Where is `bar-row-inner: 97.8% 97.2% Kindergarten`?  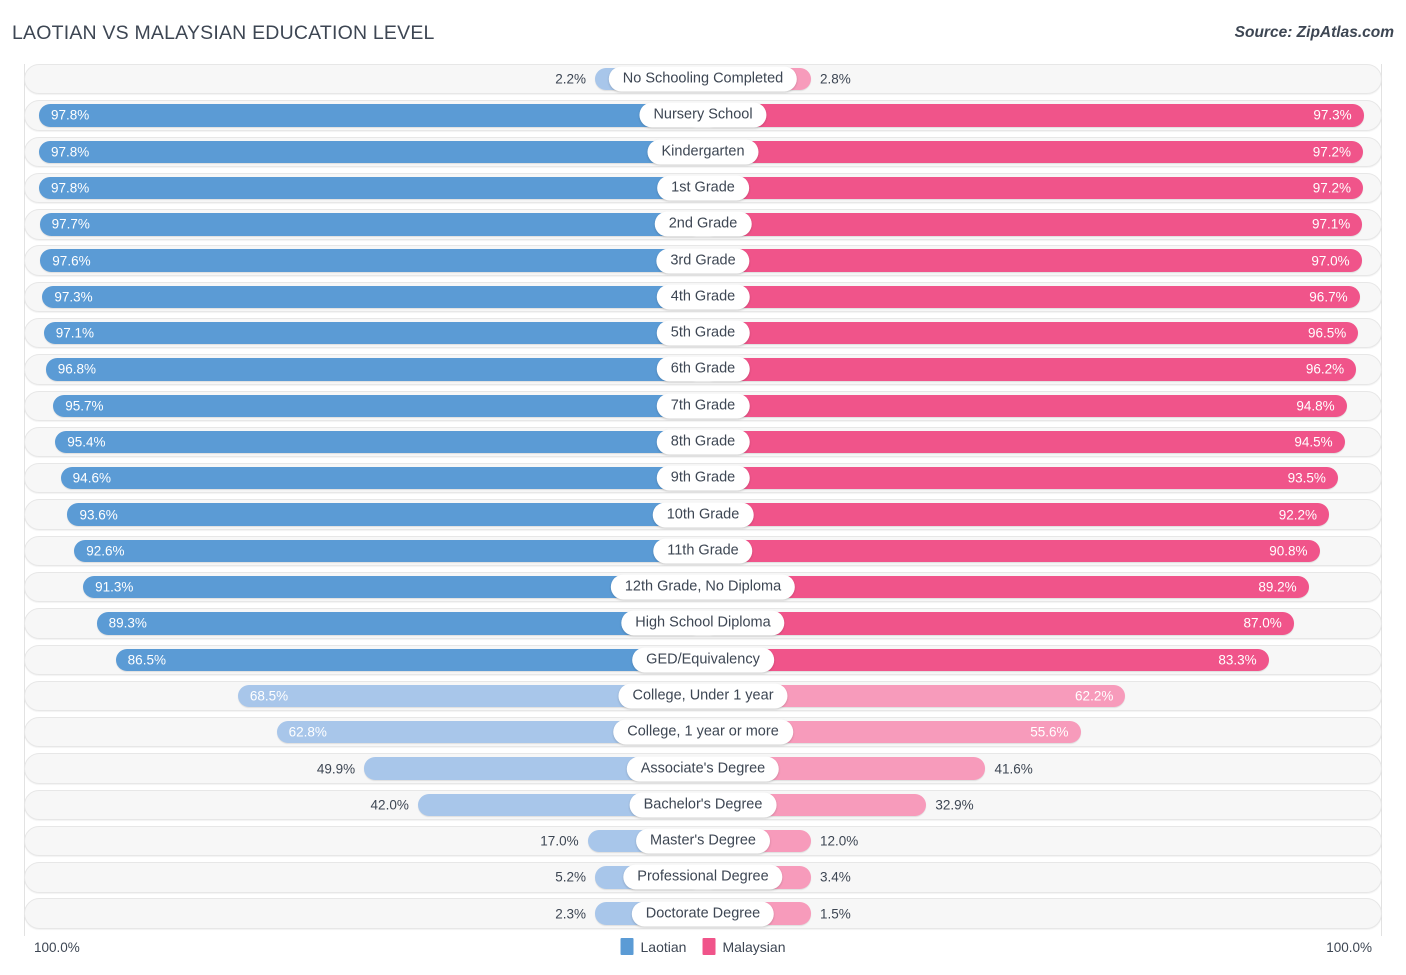 bar-row-inner: 97.8% 97.2% Kindergarten is located at coordinates (703, 152).